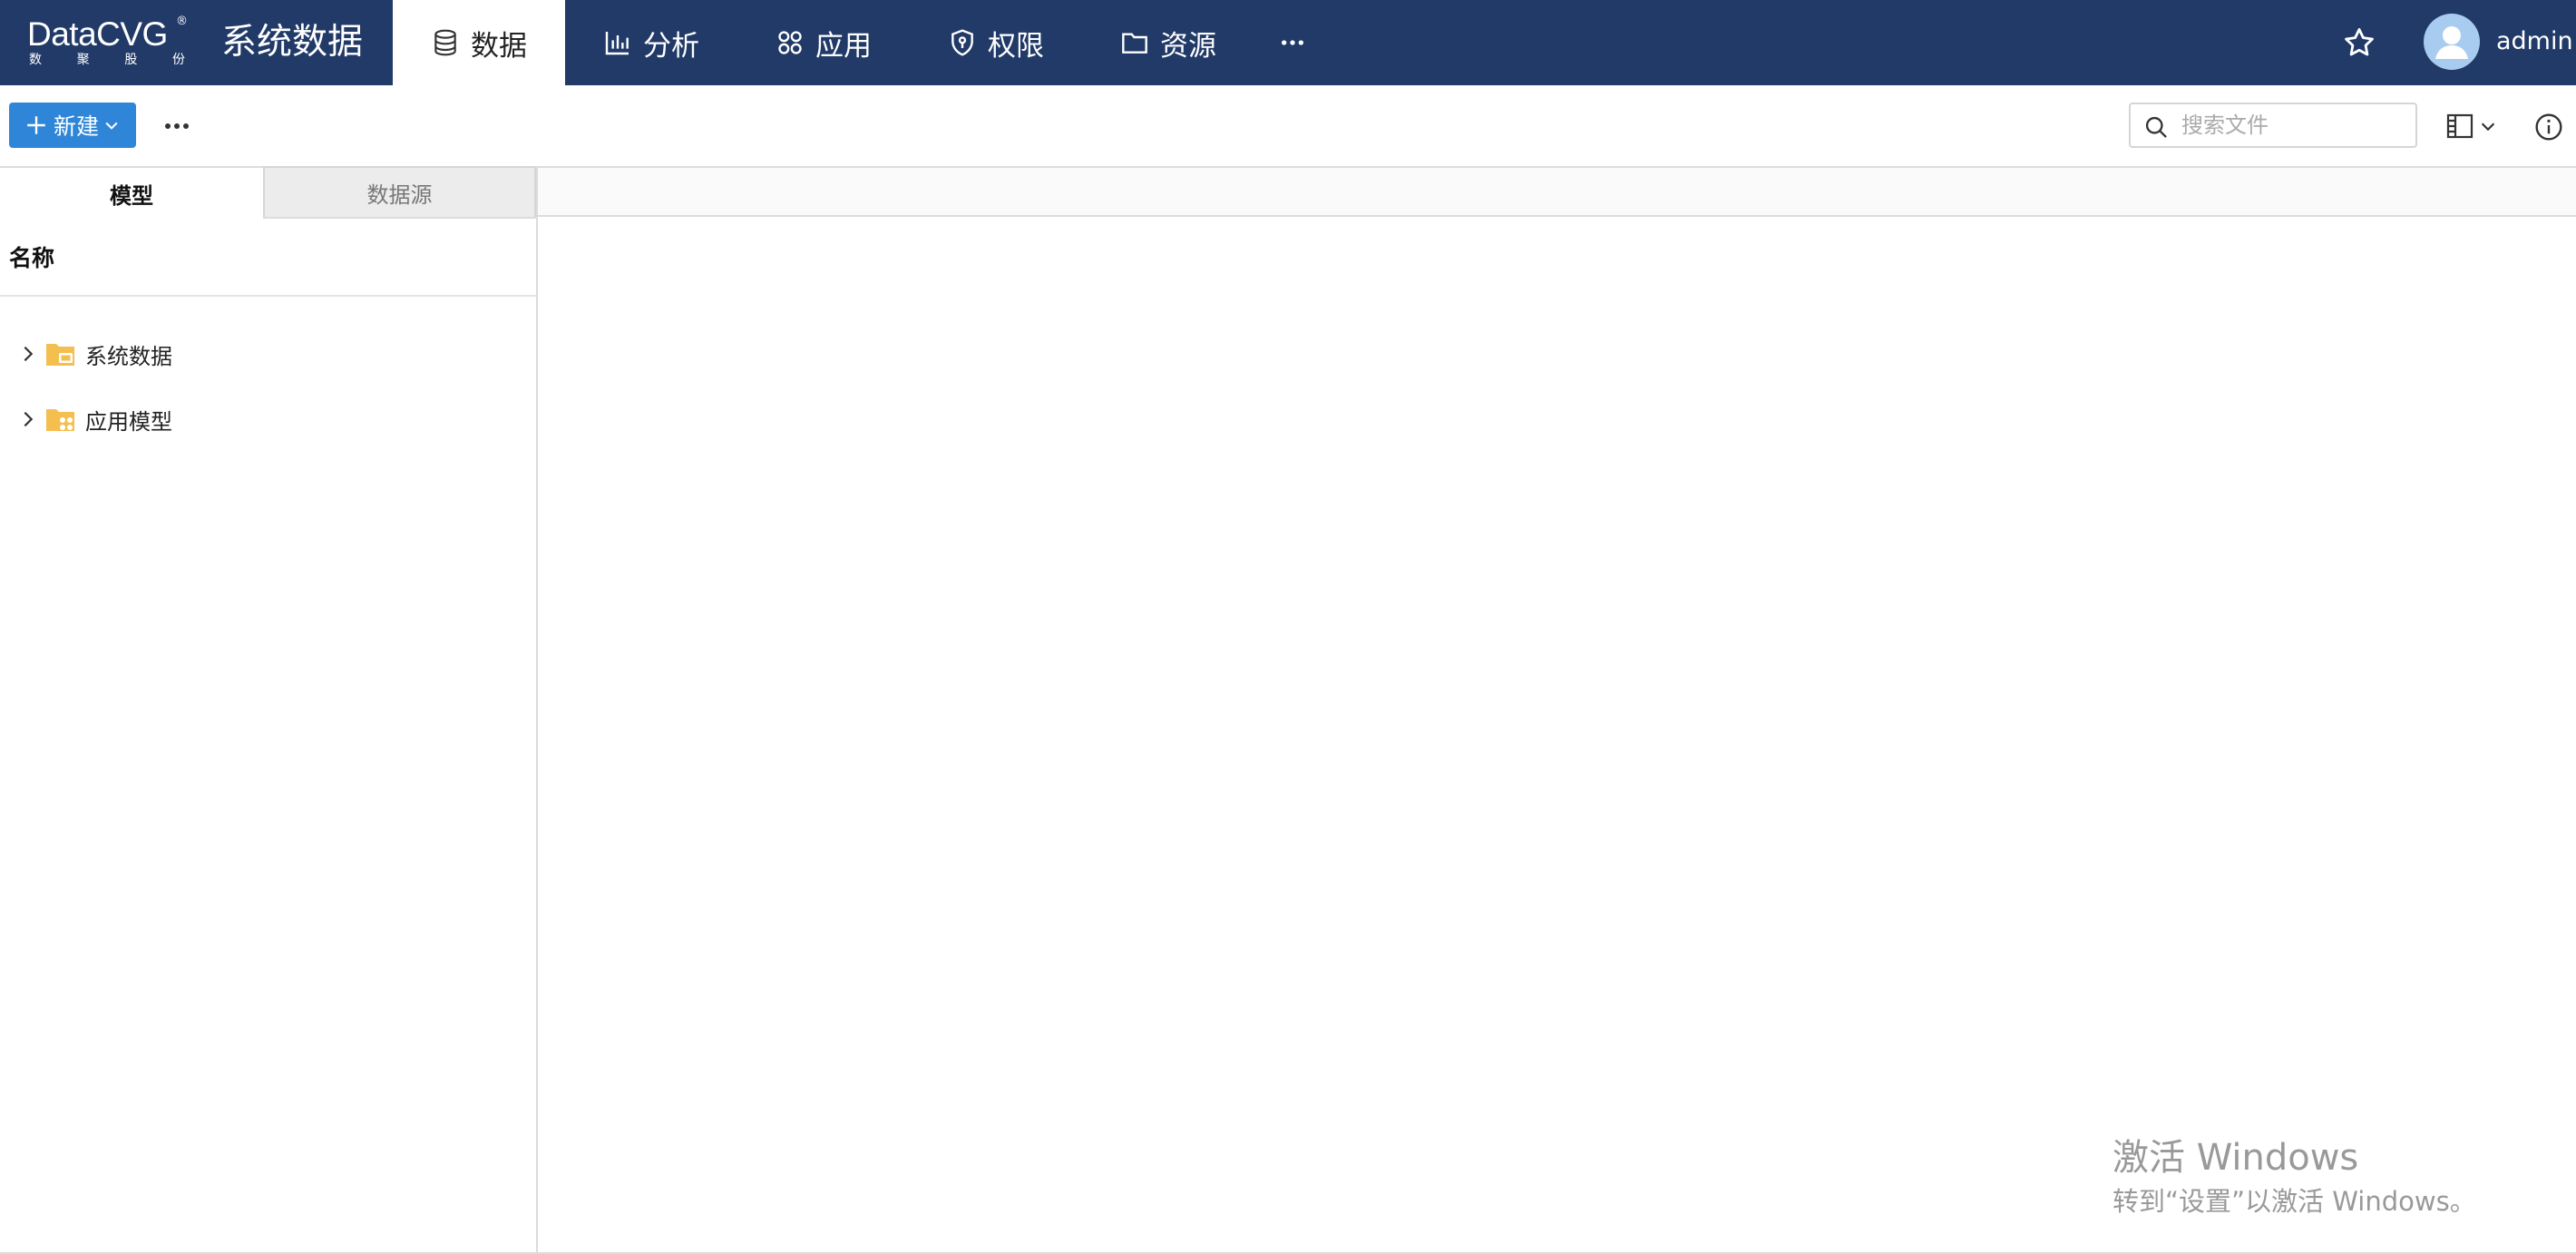 This screenshot has width=2576, height=1254. I want to click on app-model-folder-icon, so click(60, 420).